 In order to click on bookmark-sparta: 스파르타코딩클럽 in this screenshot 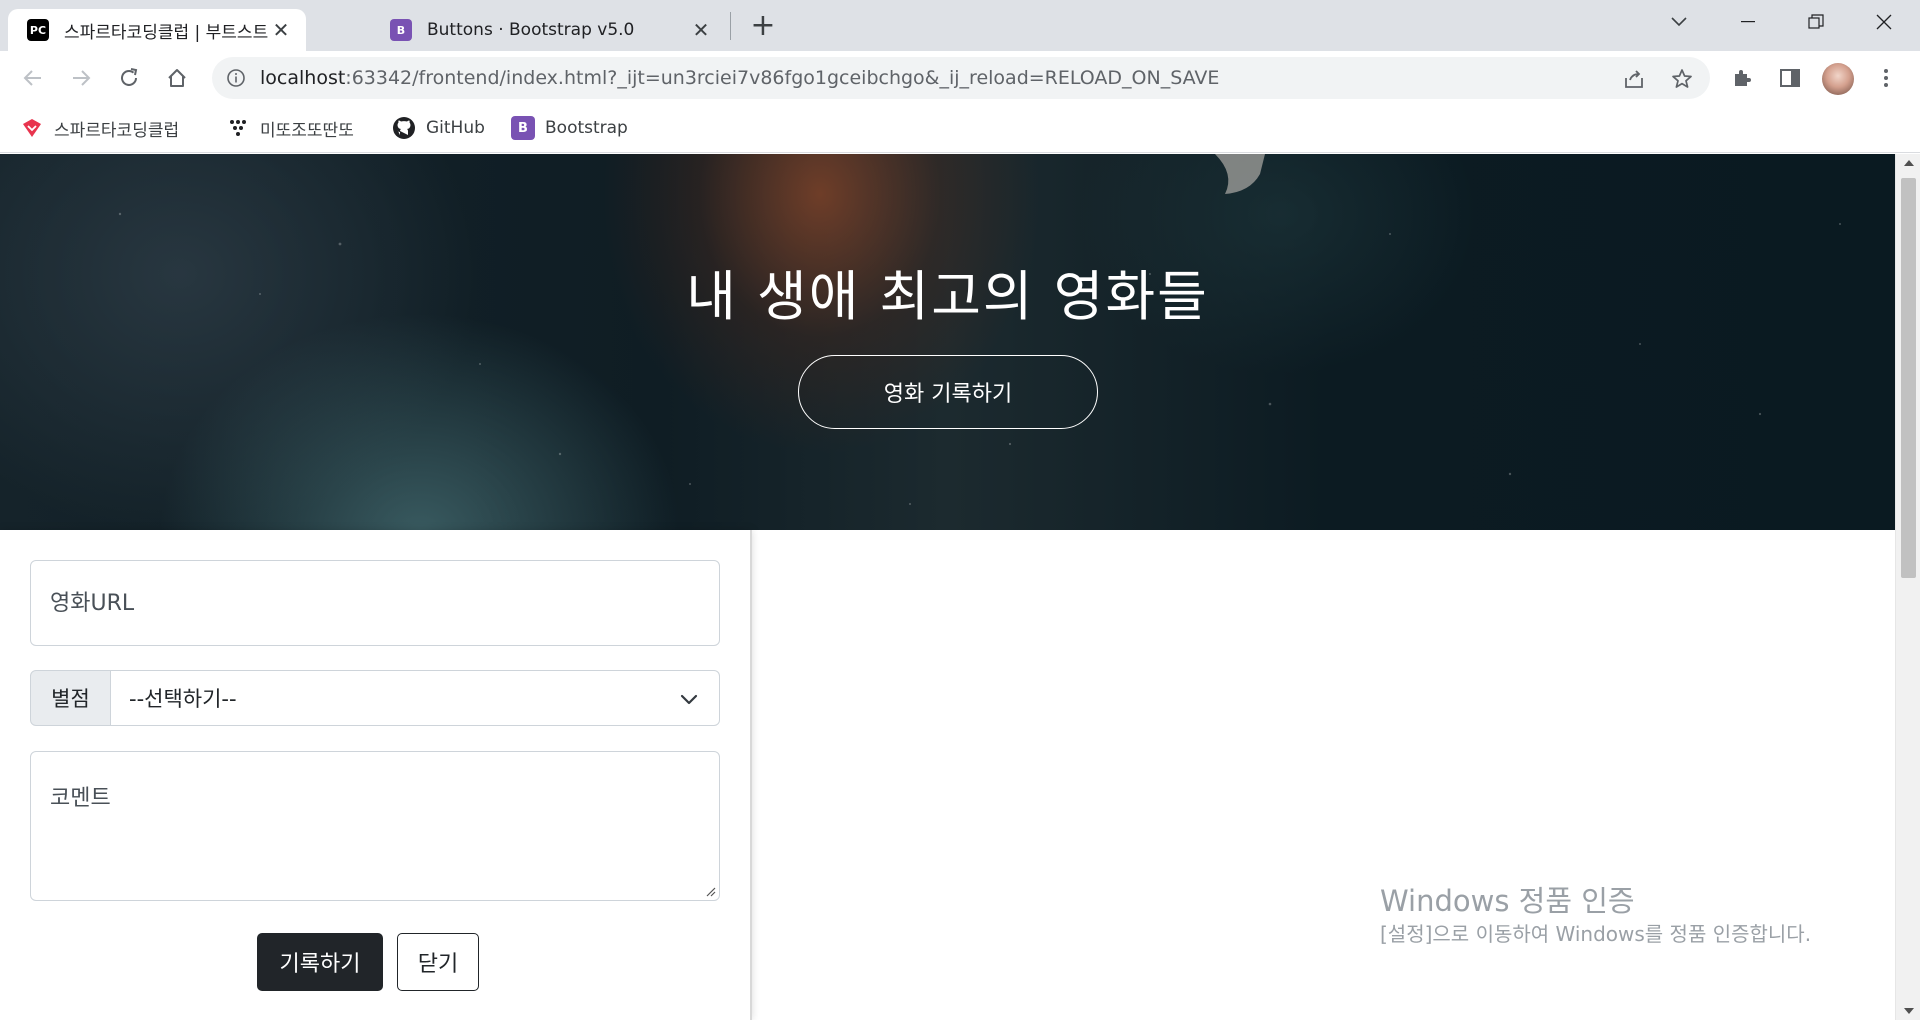, I will do `click(99, 128)`.